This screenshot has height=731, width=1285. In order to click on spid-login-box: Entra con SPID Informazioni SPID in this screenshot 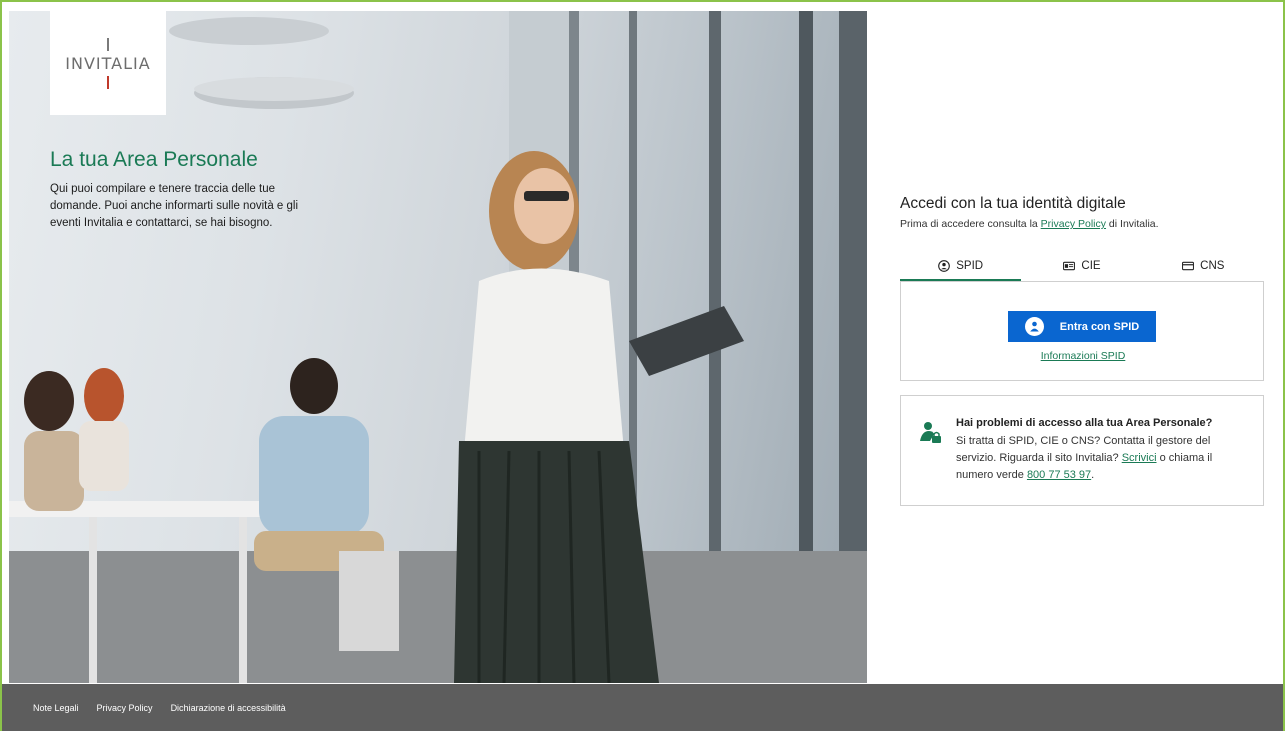, I will do `click(1082, 331)`.